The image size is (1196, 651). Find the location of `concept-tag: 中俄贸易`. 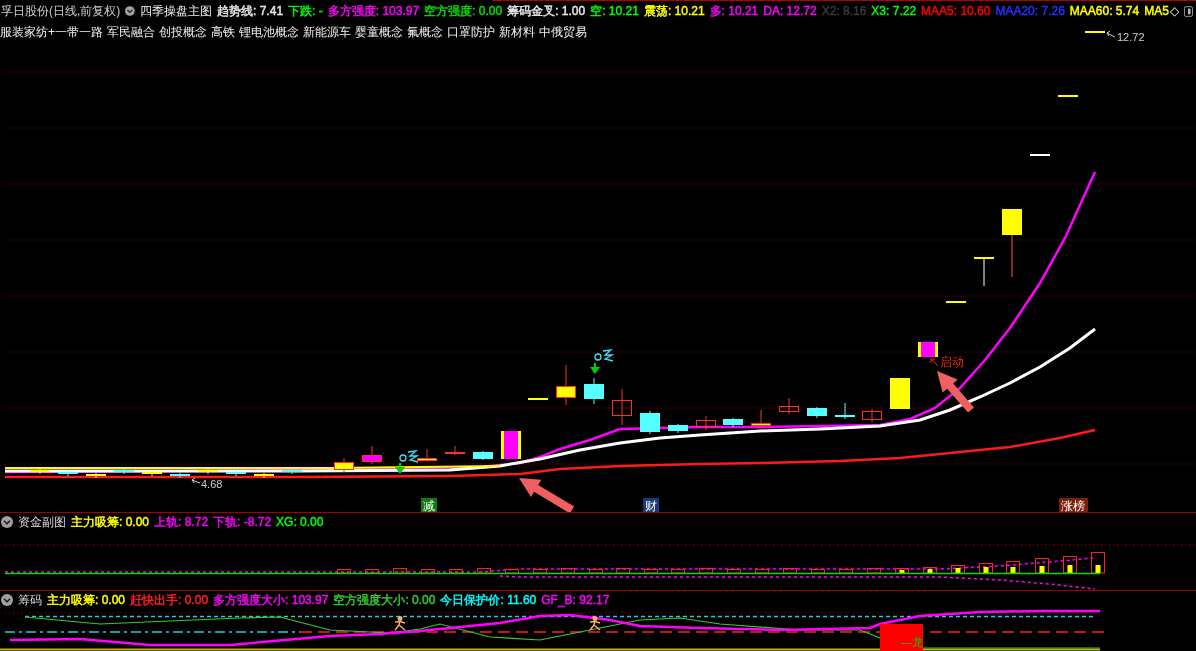

concept-tag: 中俄贸易 is located at coordinates (563, 32).